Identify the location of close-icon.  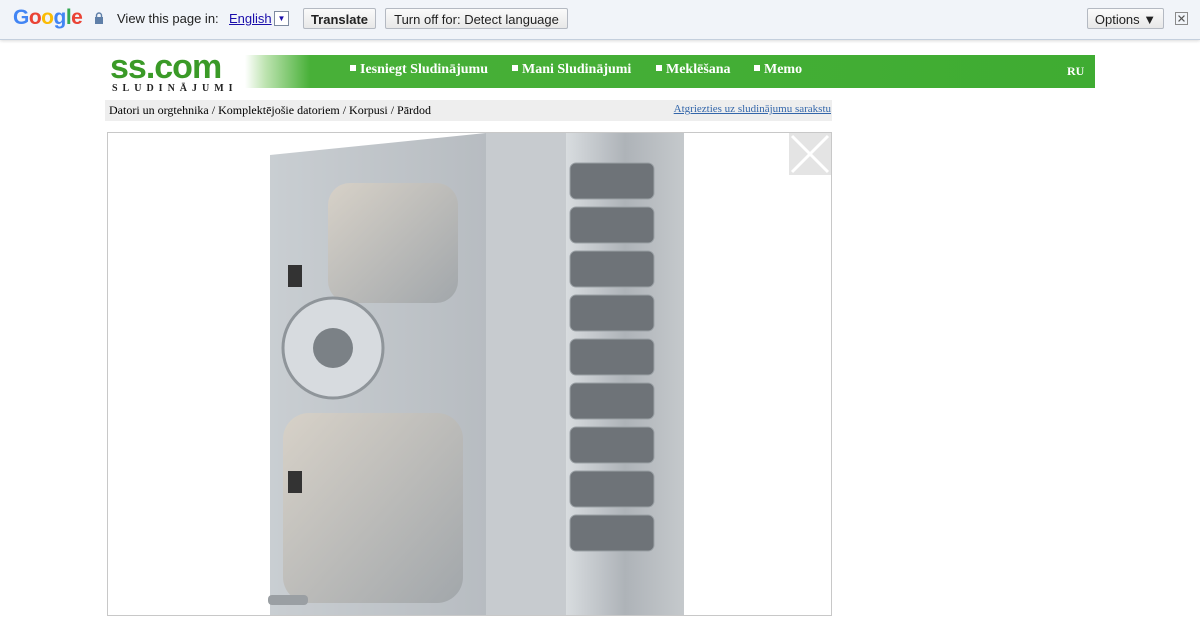
(1181, 18).